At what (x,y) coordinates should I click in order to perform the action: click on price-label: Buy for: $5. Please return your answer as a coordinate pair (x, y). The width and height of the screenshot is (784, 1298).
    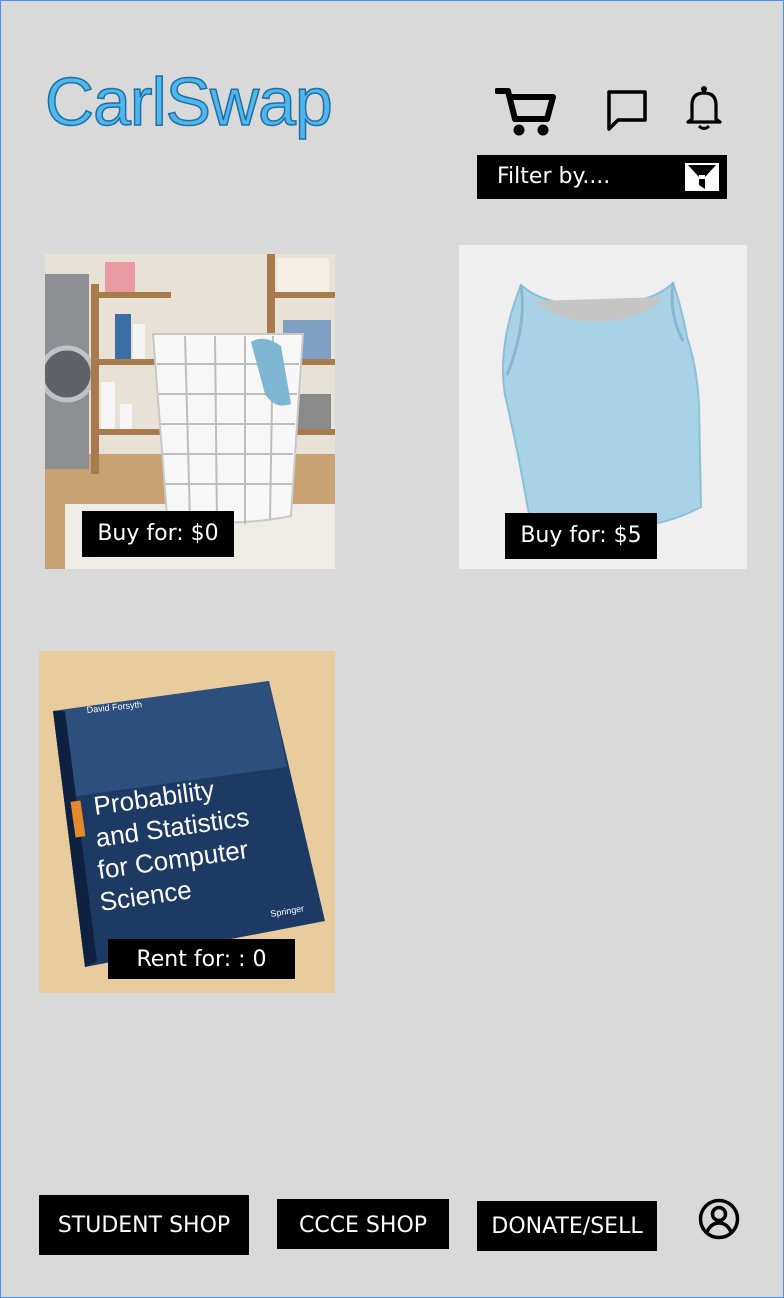
    Looking at the image, I should click on (581, 536).